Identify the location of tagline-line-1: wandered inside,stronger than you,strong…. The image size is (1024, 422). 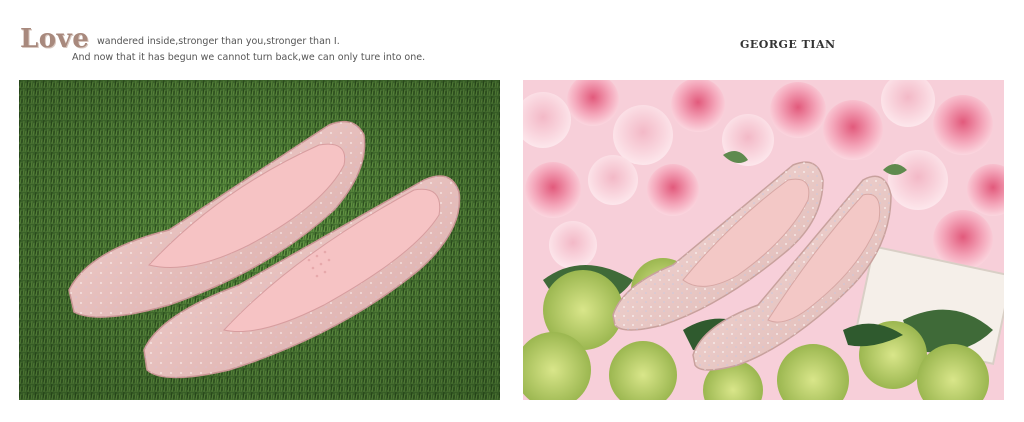
(218, 41).